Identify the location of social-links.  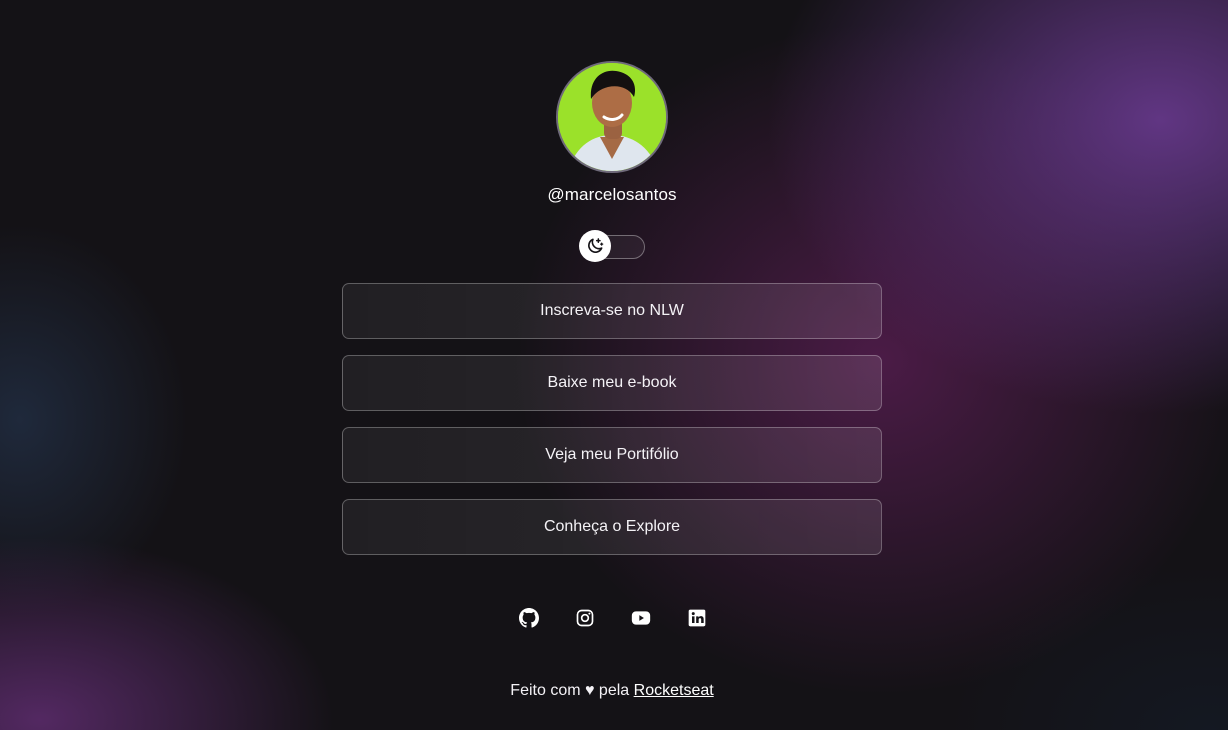
(613, 618).